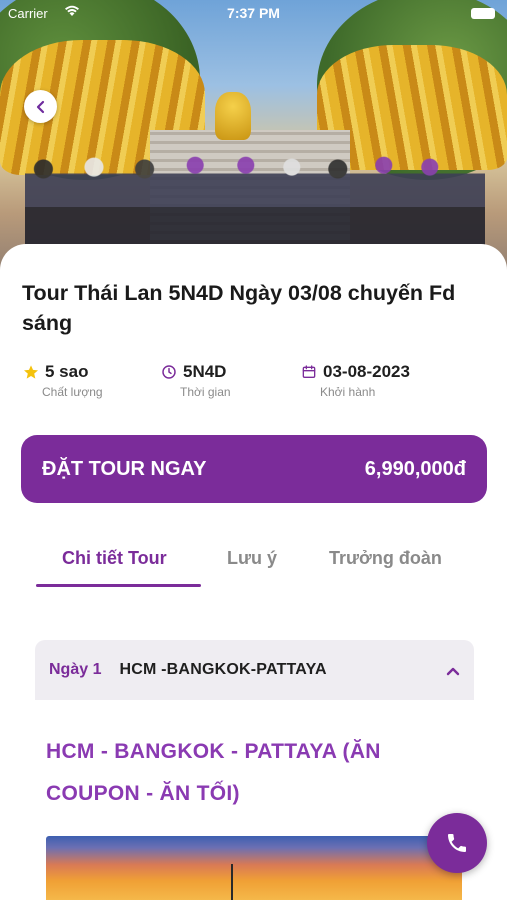 The image size is (507, 900). What do you see at coordinates (415, 468) in the screenshot?
I see `tour-price: 6,990,000đ` at bounding box center [415, 468].